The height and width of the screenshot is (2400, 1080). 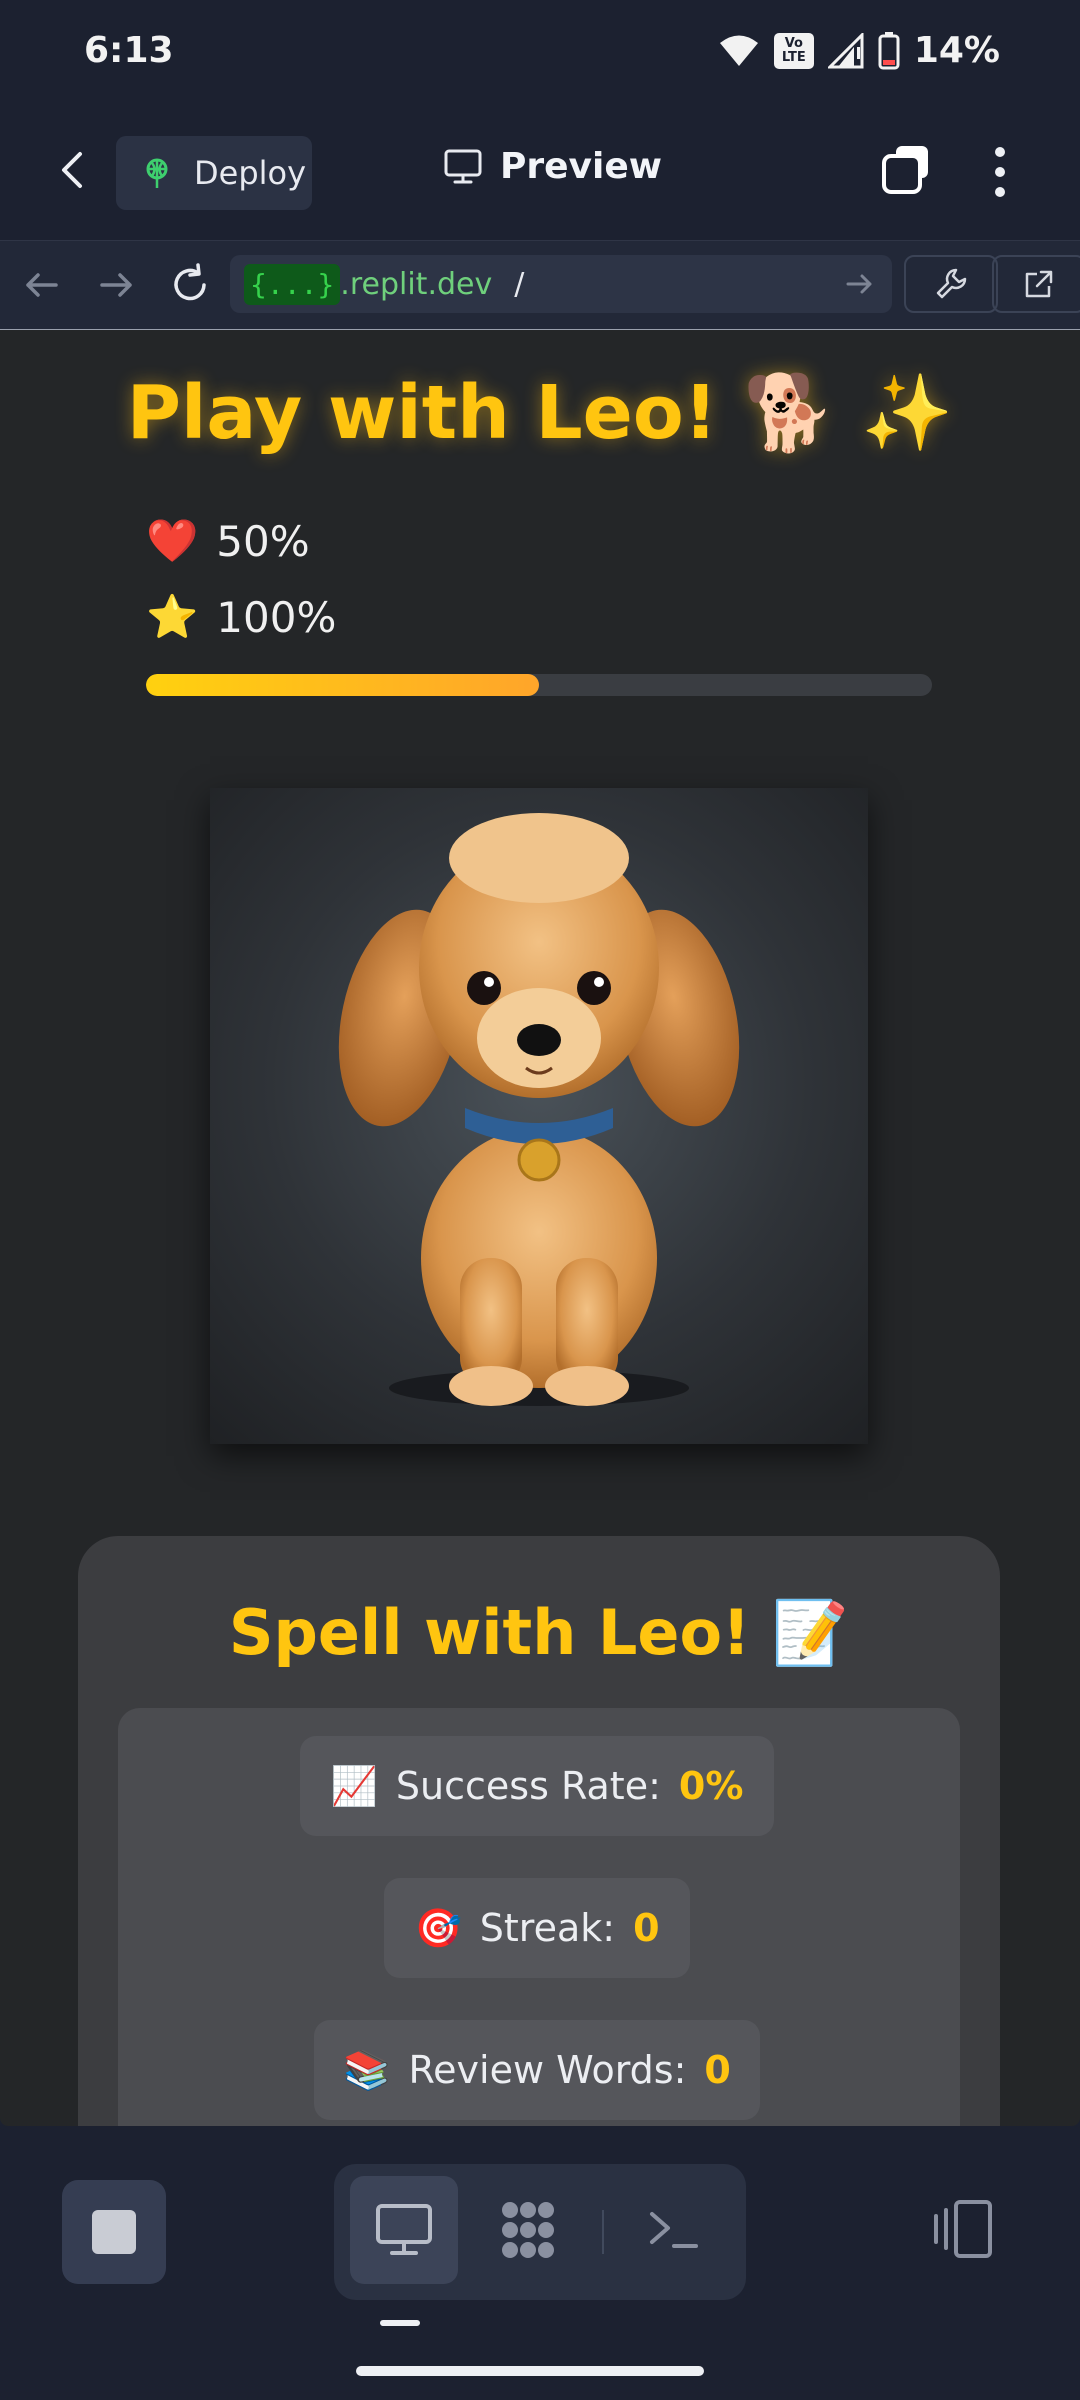 What do you see at coordinates (367, 2069) in the screenshot?
I see `books-icon: 📚` at bounding box center [367, 2069].